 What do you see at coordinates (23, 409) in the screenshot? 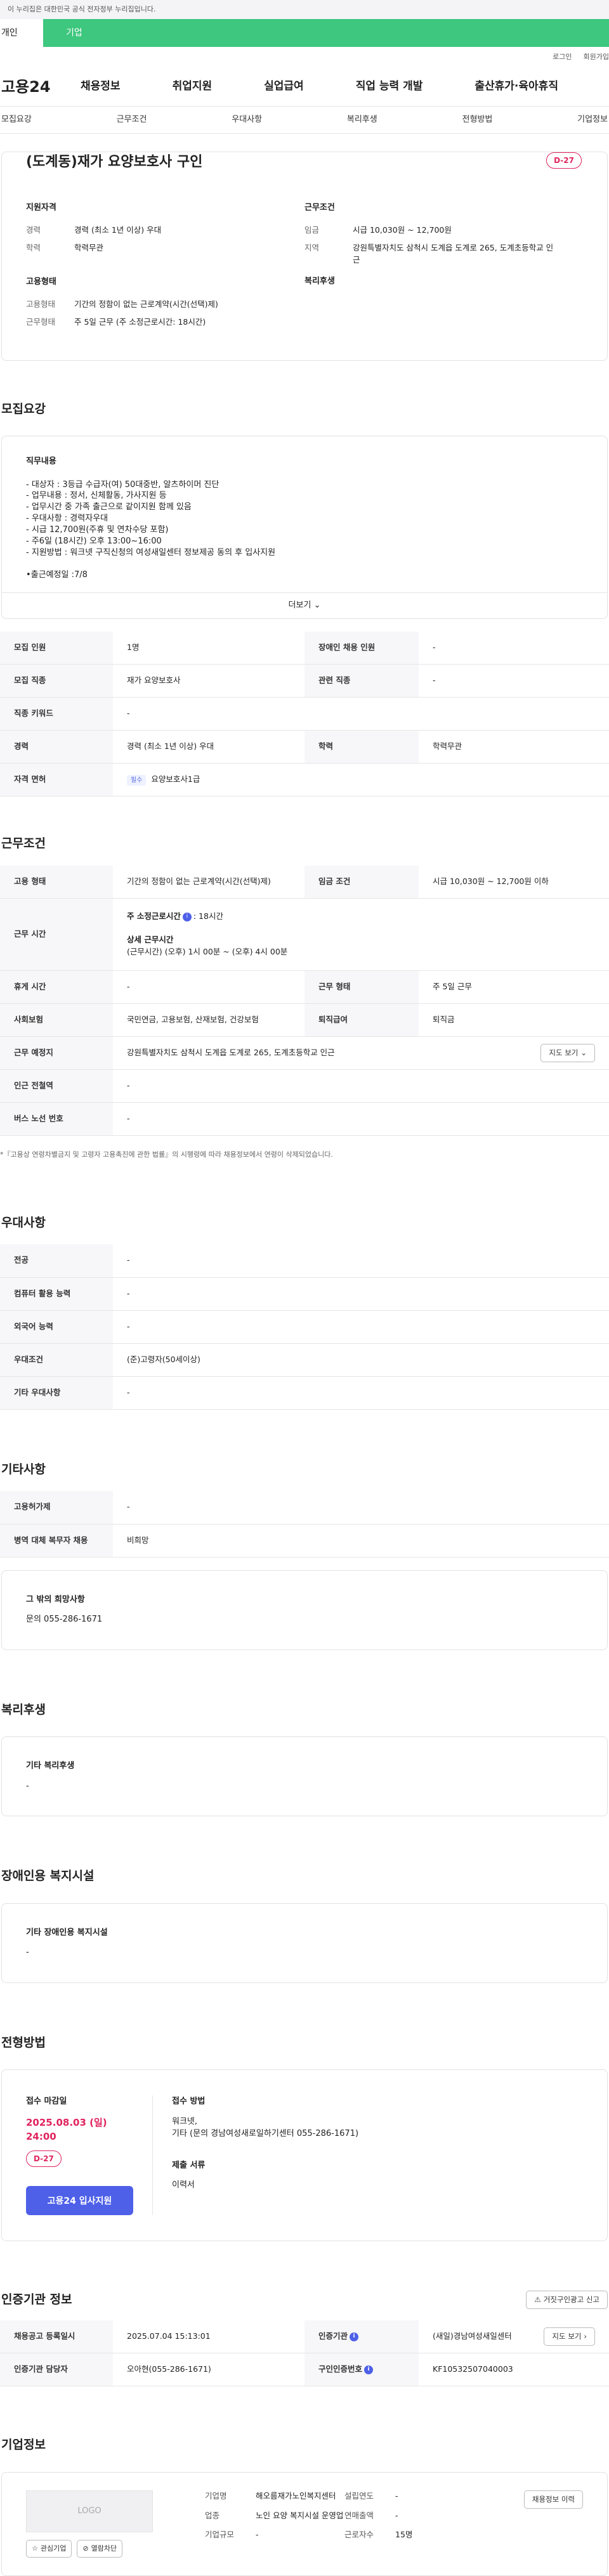
I see `recruit-section-title: 모집요강` at bounding box center [23, 409].